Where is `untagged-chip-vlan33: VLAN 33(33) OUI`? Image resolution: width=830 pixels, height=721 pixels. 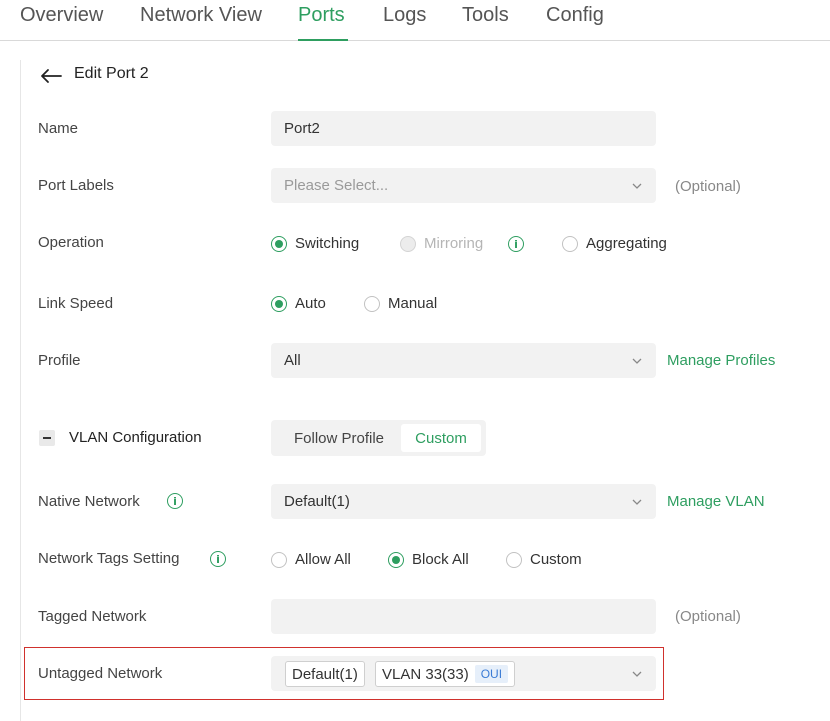
untagged-chip-vlan33: VLAN 33(33) OUI is located at coordinates (445, 674).